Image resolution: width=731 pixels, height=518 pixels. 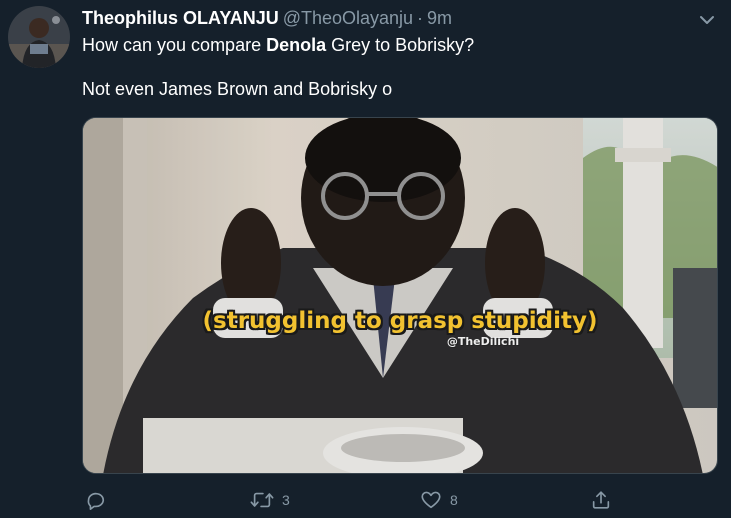 What do you see at coordinates (454, 500) in the screenshot?
I see `like-count: 8` at bounding box center [454, 500].